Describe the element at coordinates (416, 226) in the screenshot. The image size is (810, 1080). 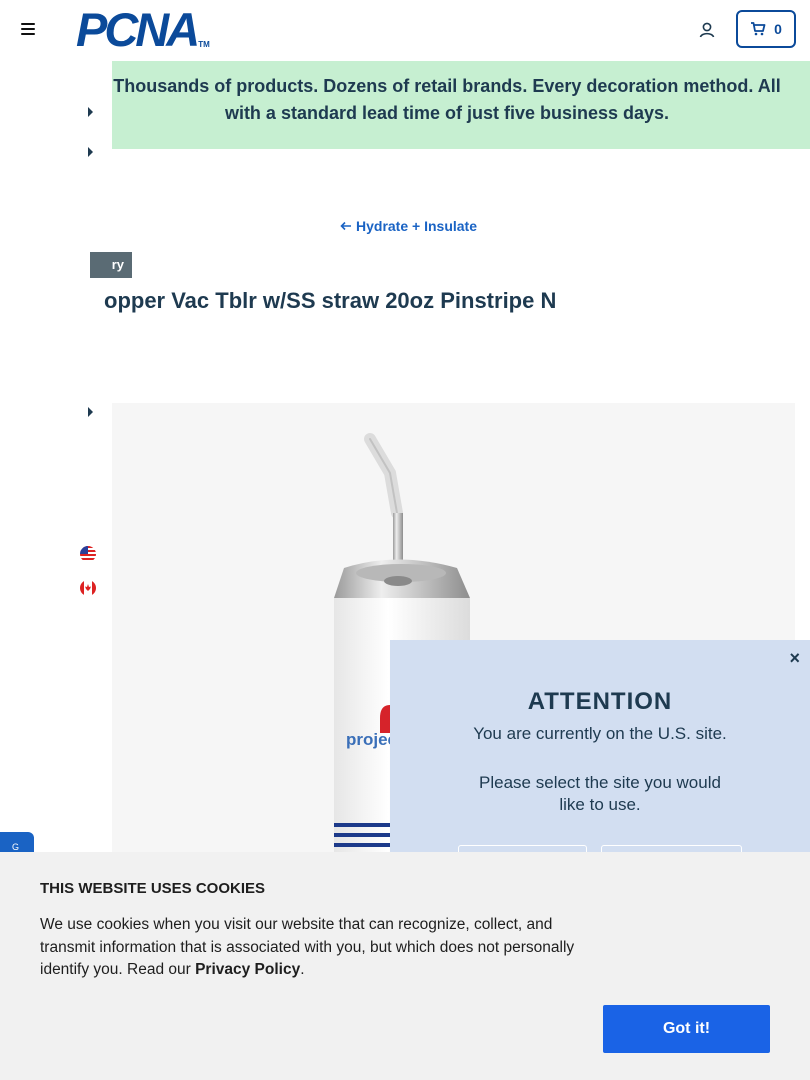
I see `back-link-label: Hydrate + Insulate` at that location.